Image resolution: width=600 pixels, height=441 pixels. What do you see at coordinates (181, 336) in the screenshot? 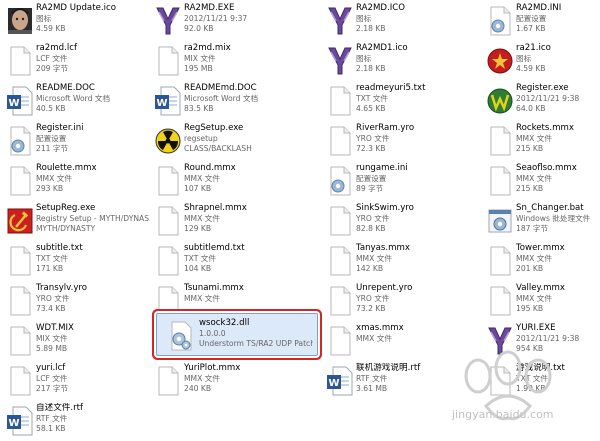
I see `dll-gear-icon` at bounding box center [181, 336].